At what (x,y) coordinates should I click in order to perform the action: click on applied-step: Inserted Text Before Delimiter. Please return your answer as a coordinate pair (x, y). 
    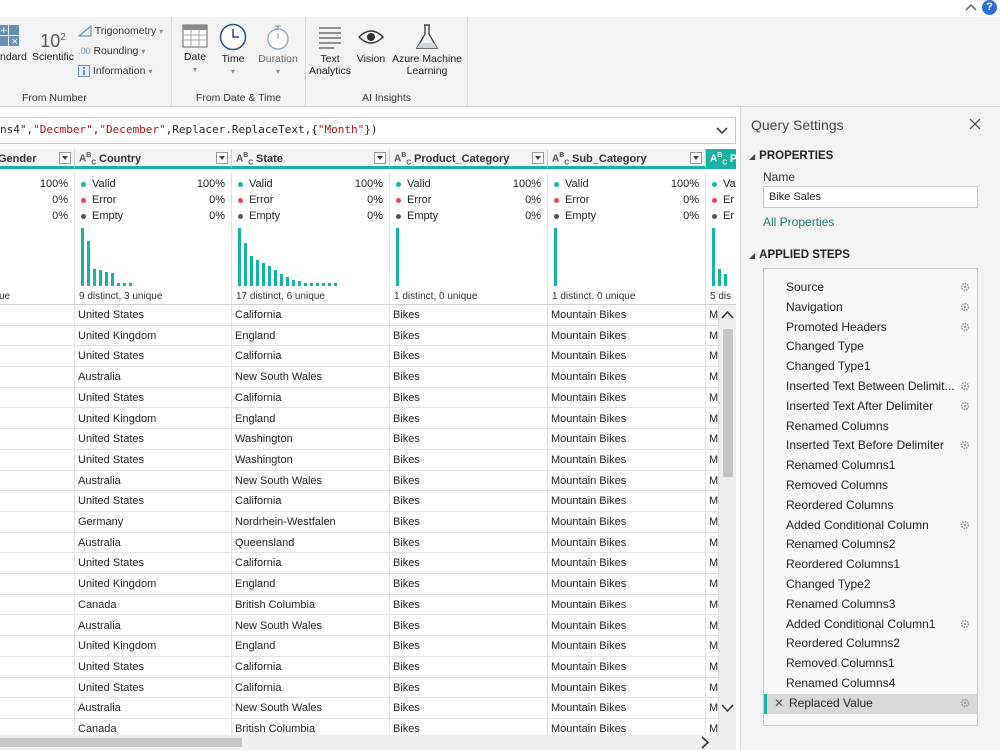
    Looking at the image, I should click on (870, 446).